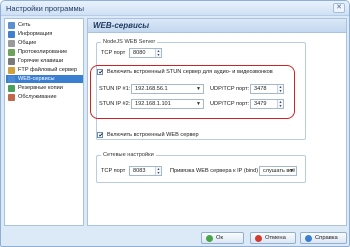 The width and height of the screenshot is (350, 247). I want to click on checkmark-icon: ✔, so click(101, 135).